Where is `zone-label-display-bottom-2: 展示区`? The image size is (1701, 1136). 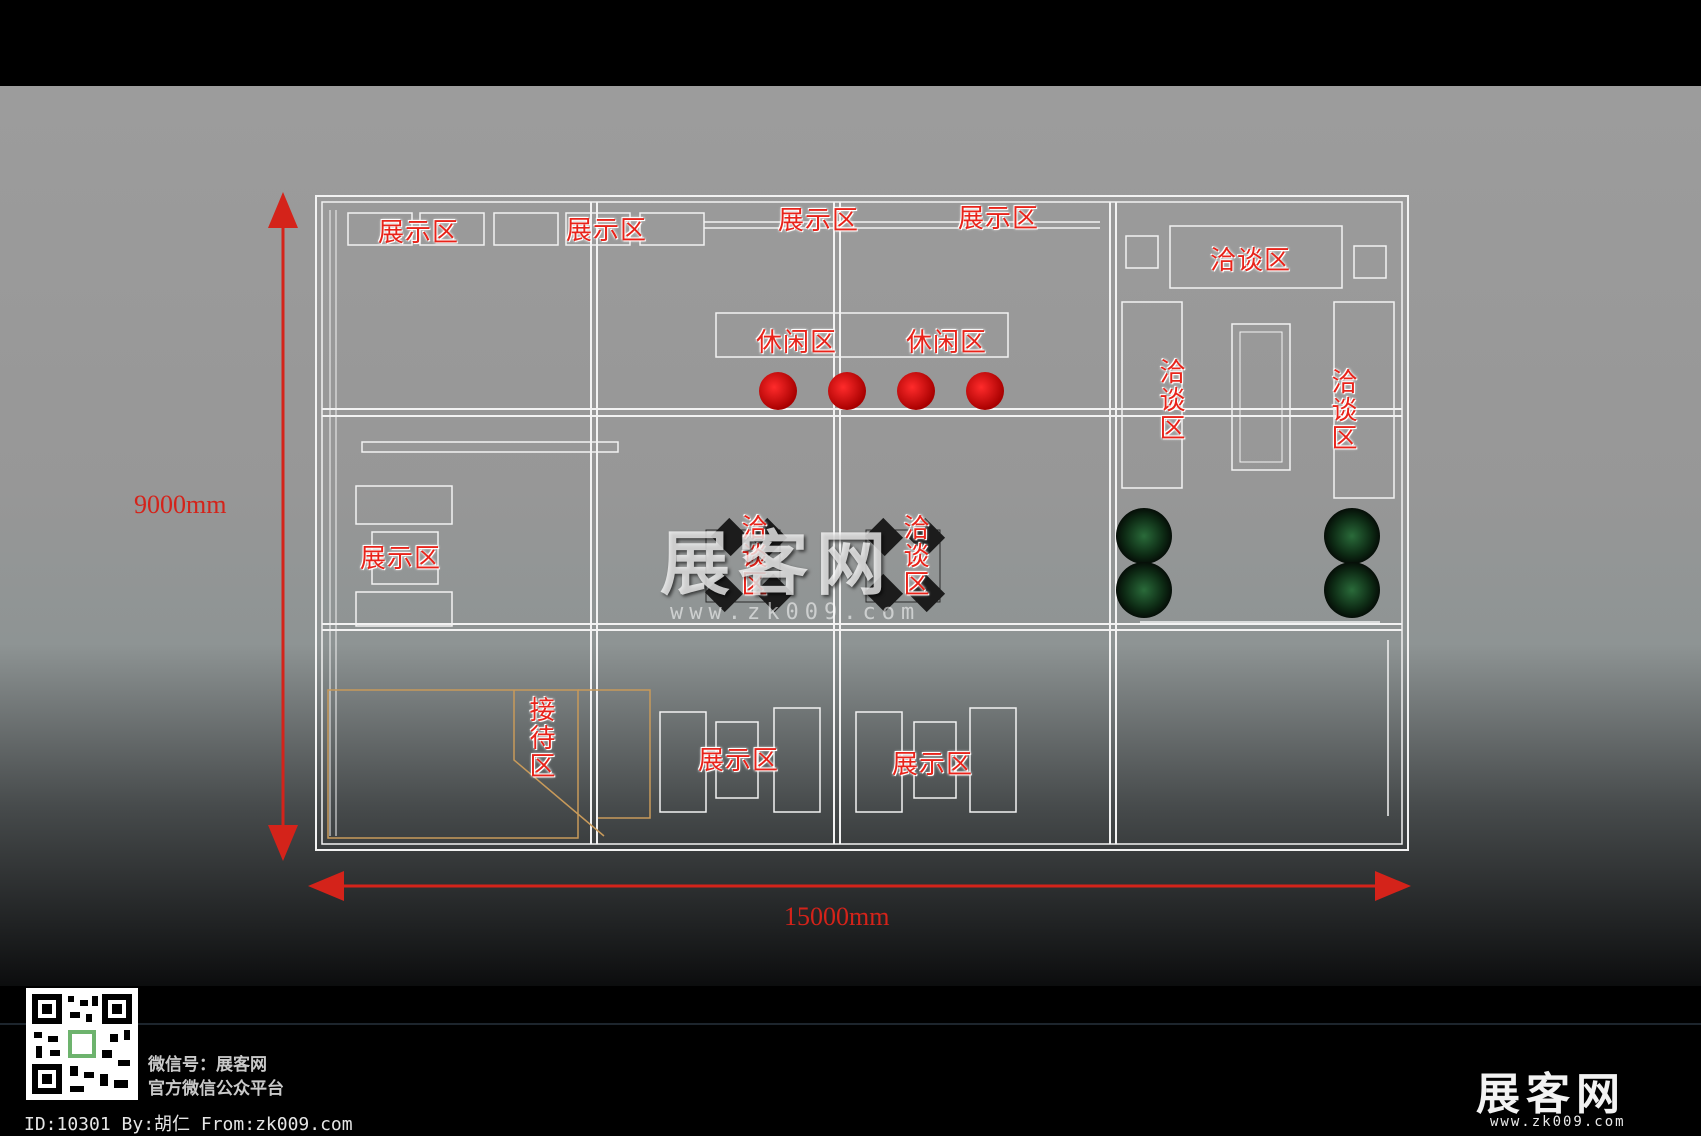 zone-label-display-bottom-2: 展示区 is located at coordinates (933, 765).